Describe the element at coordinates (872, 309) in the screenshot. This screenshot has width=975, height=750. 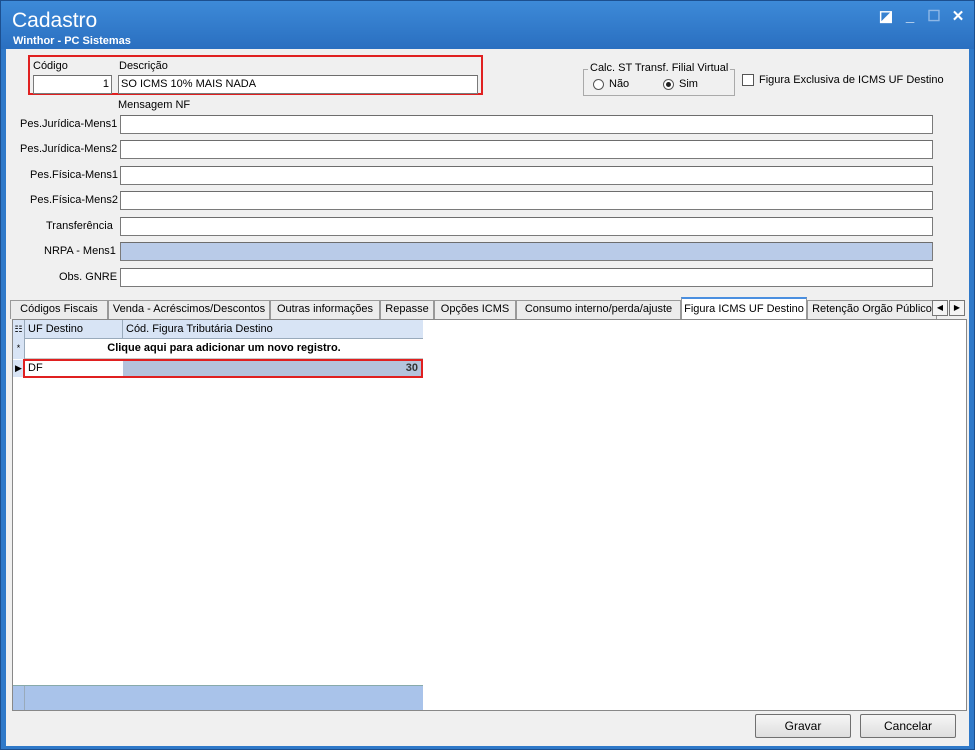
I see `tab-retencao-orgao-publico: Retenção Orgão Público` at that location.